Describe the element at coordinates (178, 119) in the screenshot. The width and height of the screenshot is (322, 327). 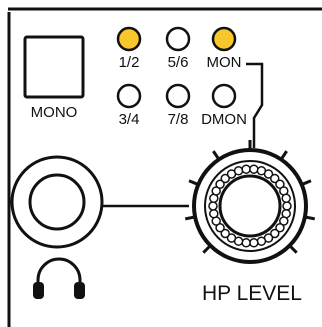
I see `indicator-label: 7/8` at that location.